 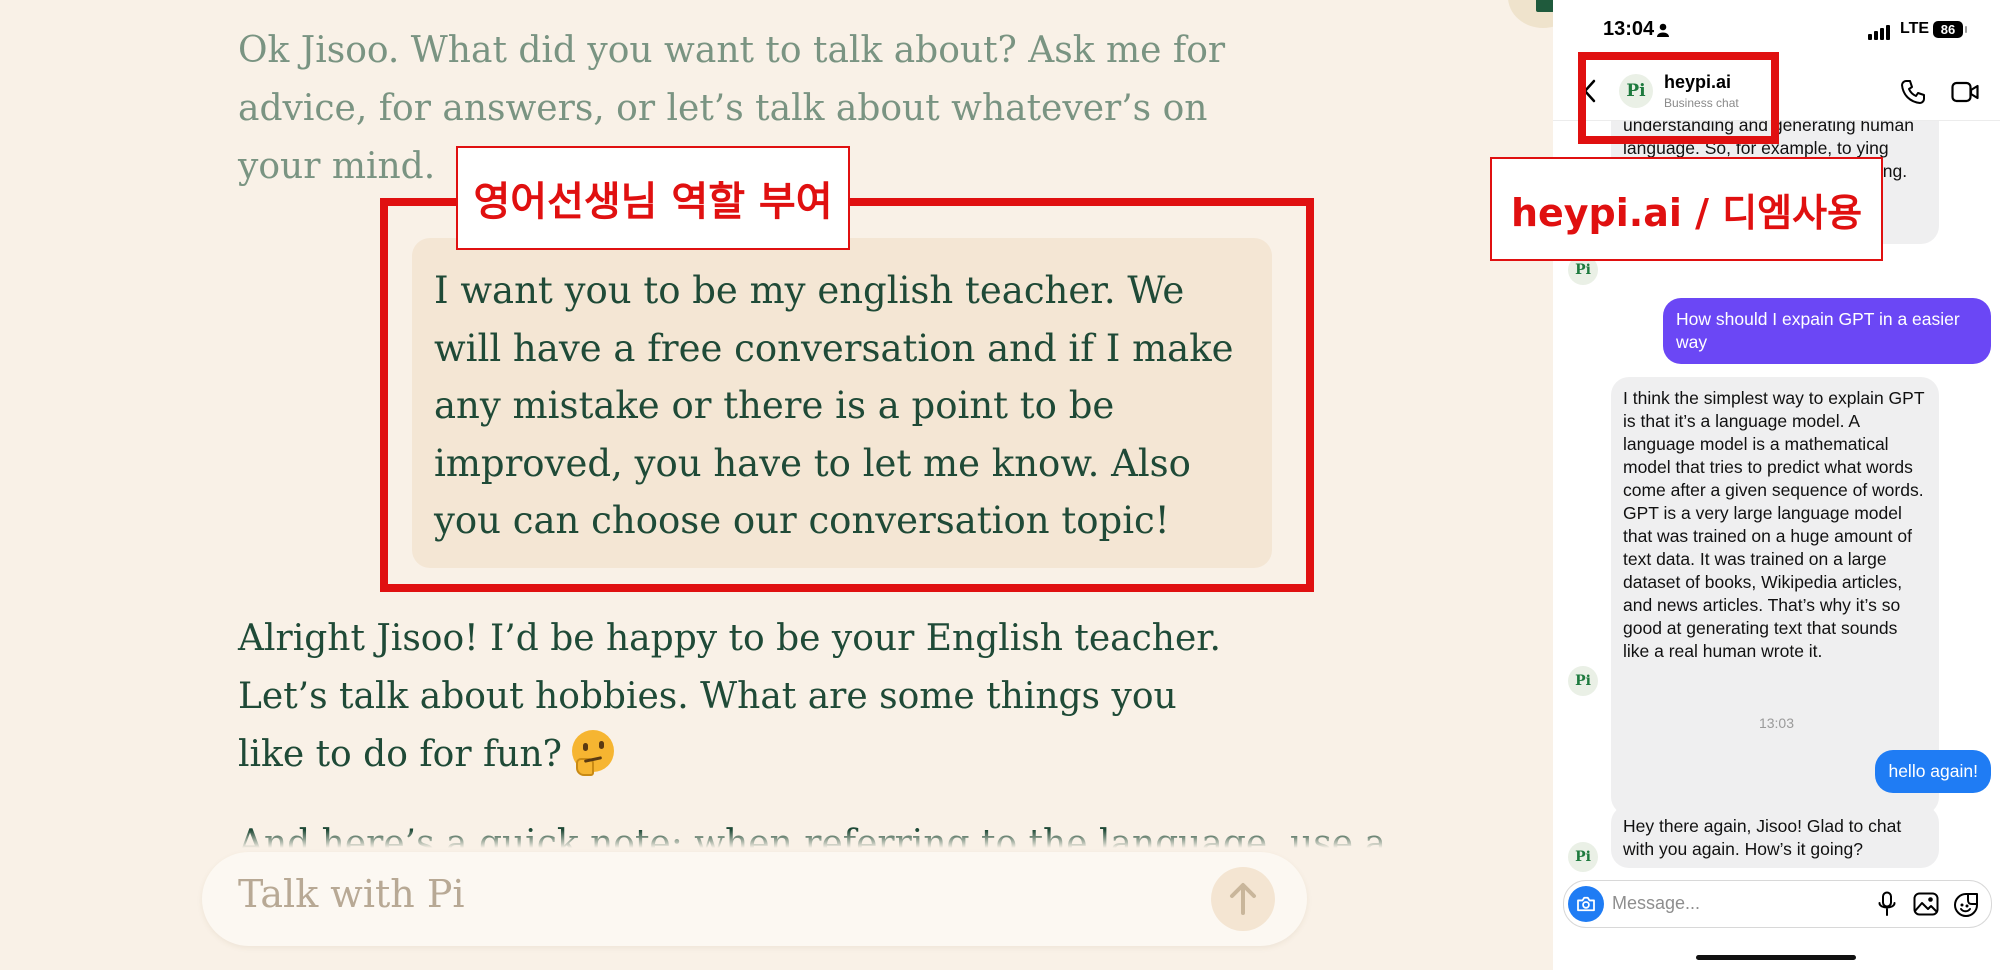 What do you see at coordinates (1678, 98) in the screenshot?
I see `header-highlight-frame` at bounding box center [1678, 98].